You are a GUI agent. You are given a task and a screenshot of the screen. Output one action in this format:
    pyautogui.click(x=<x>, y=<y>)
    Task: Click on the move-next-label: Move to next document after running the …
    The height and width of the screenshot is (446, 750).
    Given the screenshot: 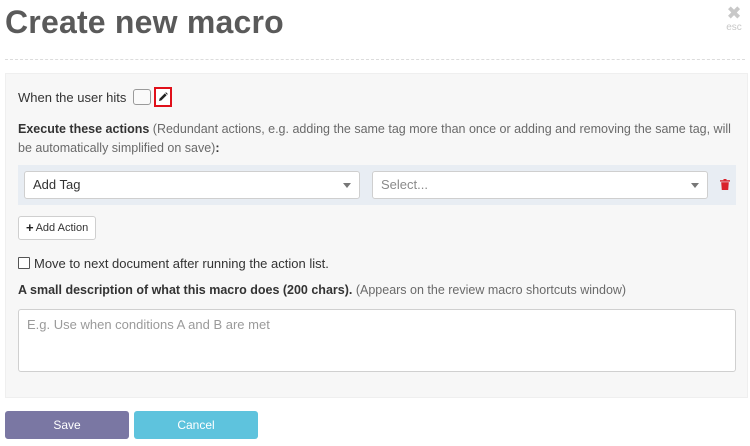 What is the action you would take?
    pyautogui.click(x=181, y=263)
    